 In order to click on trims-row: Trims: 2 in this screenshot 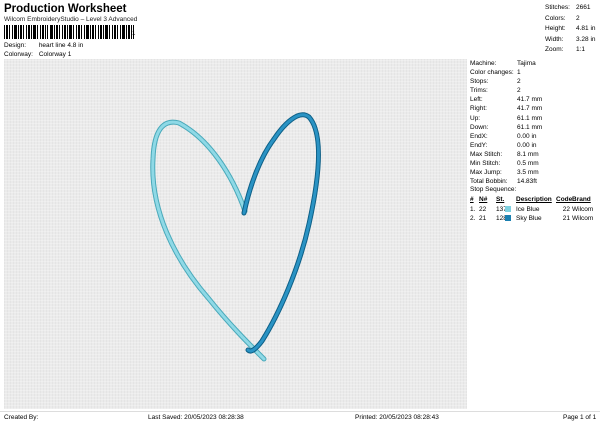, I will do `click(535, 90)`.